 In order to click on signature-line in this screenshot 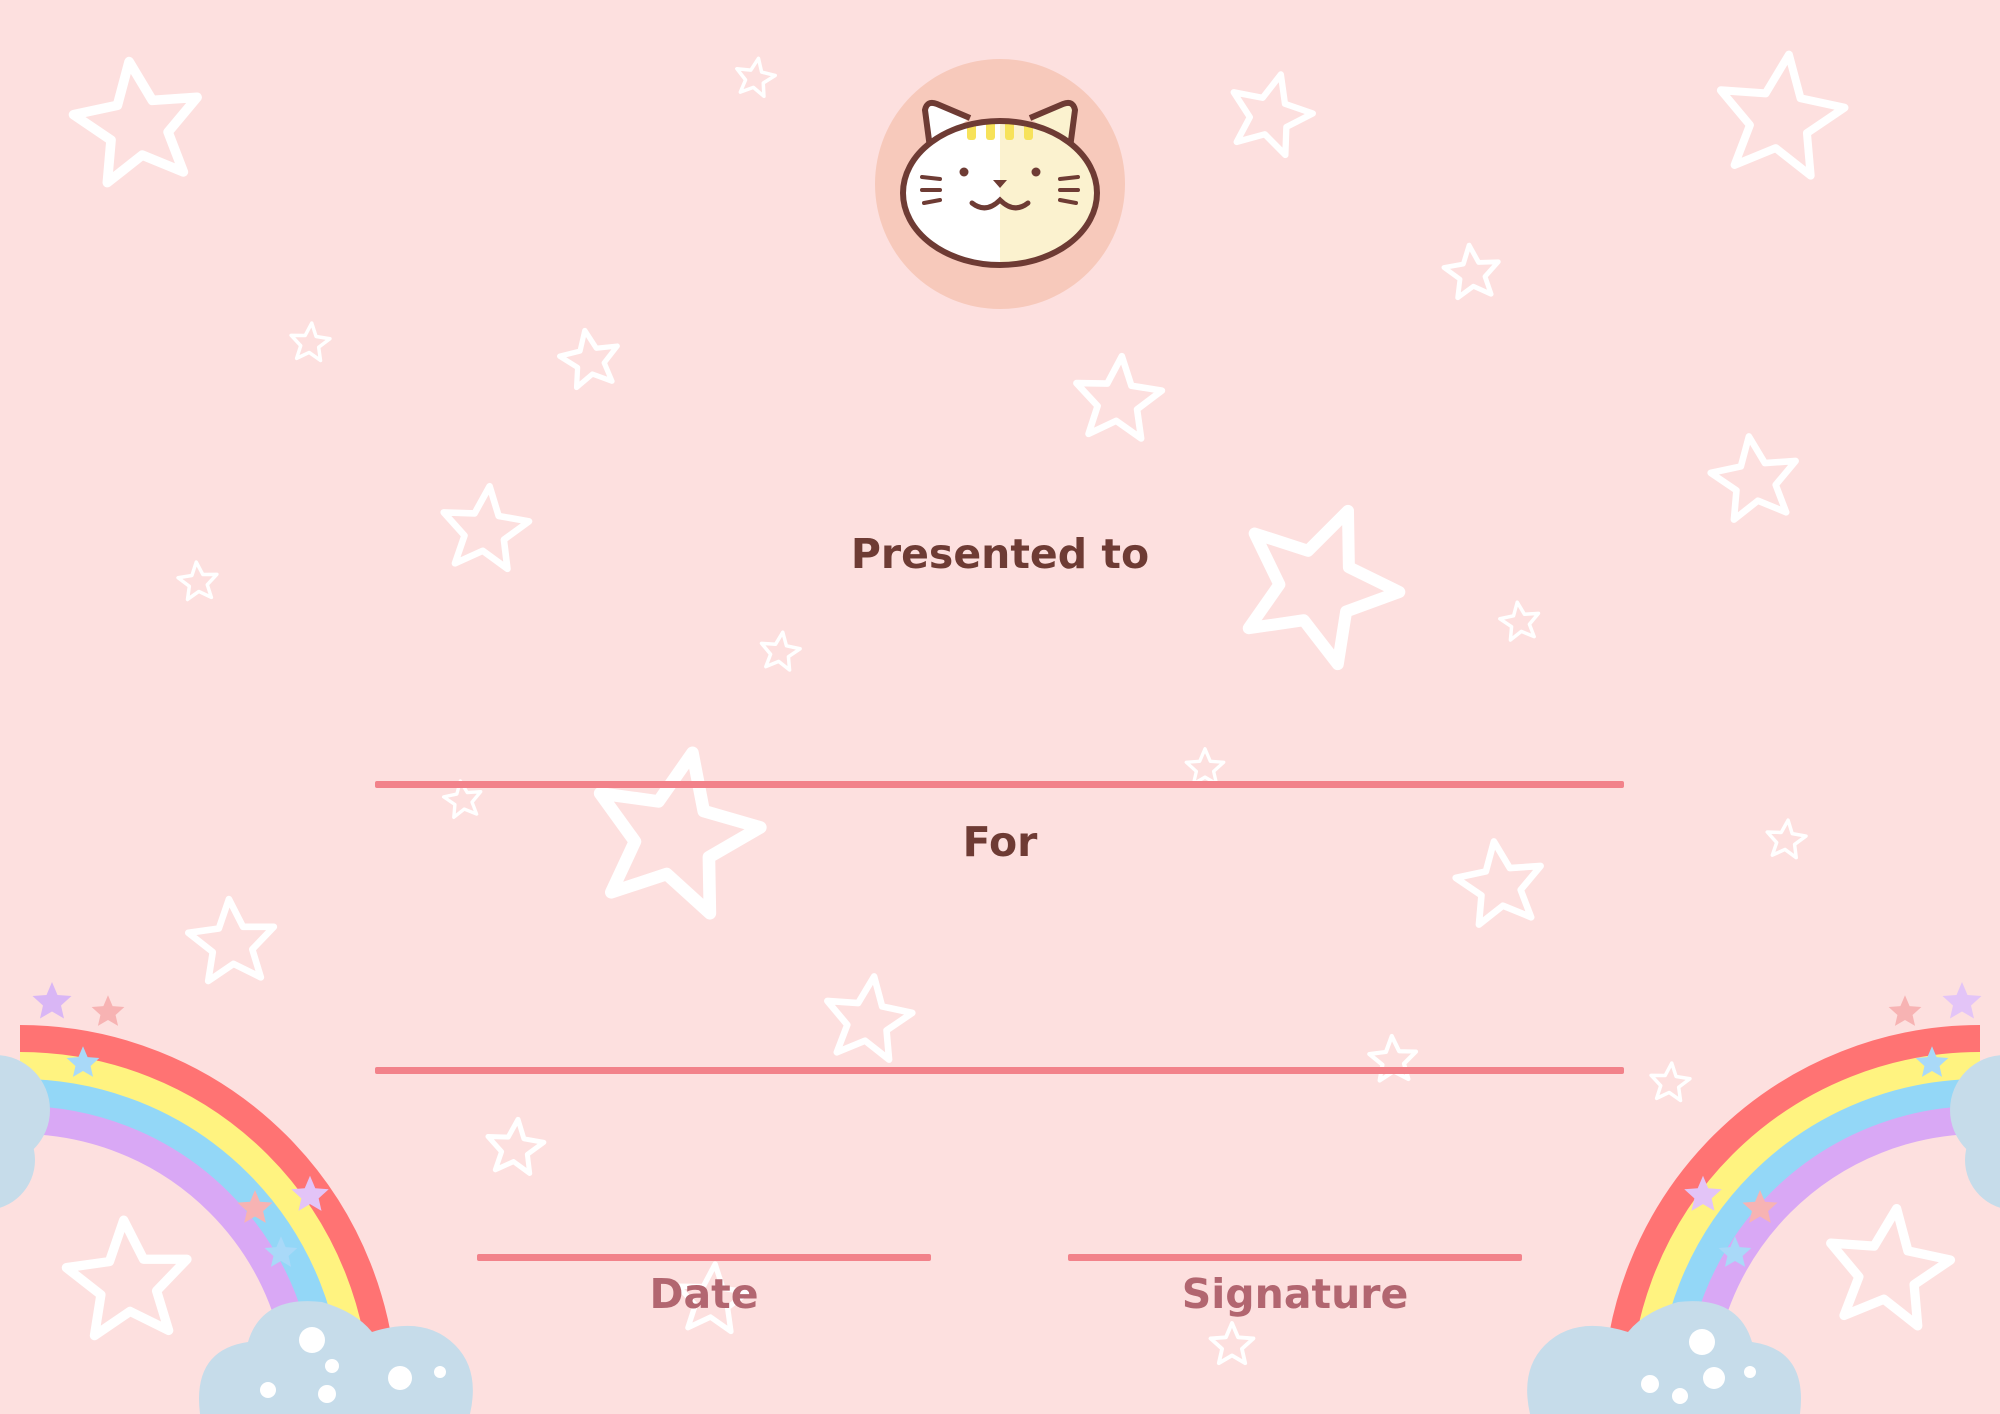, I will do `click(1295, 1257)`.